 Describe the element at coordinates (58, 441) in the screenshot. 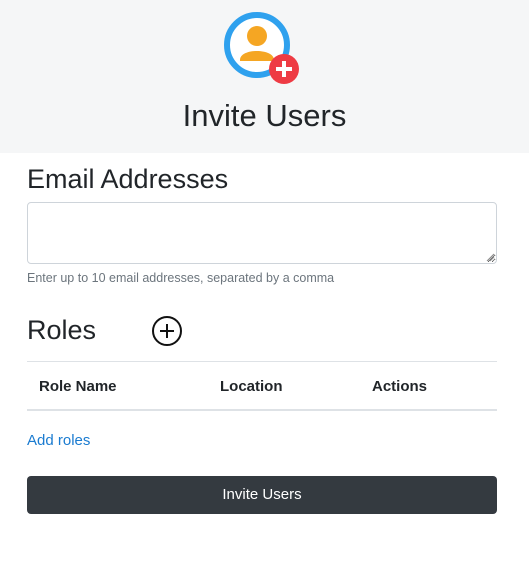

I see `add-roles-link: Add roles` at that location.